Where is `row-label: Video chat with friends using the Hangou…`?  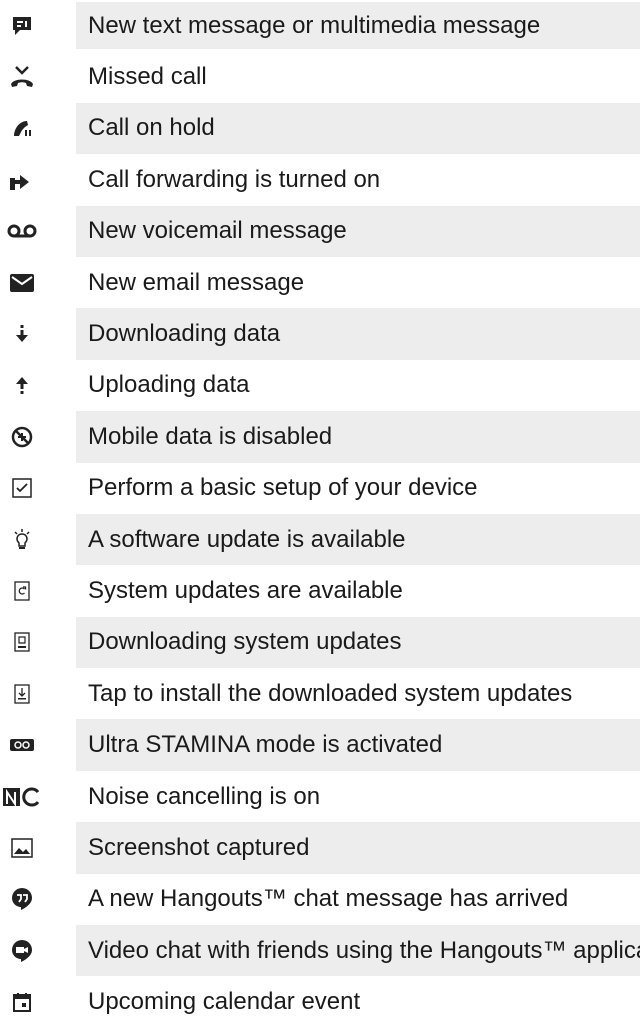
row-label: Video chat with friends using the Hangou… is located at coordinates (358, 951).